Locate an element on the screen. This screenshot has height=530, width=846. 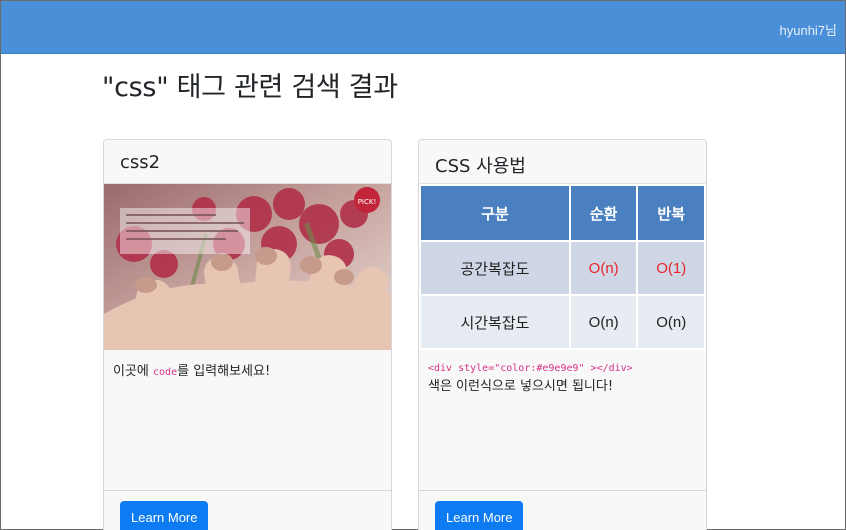
table-row: 시간복잡도 O(n) O(n) is located at coordinates (562, 322).